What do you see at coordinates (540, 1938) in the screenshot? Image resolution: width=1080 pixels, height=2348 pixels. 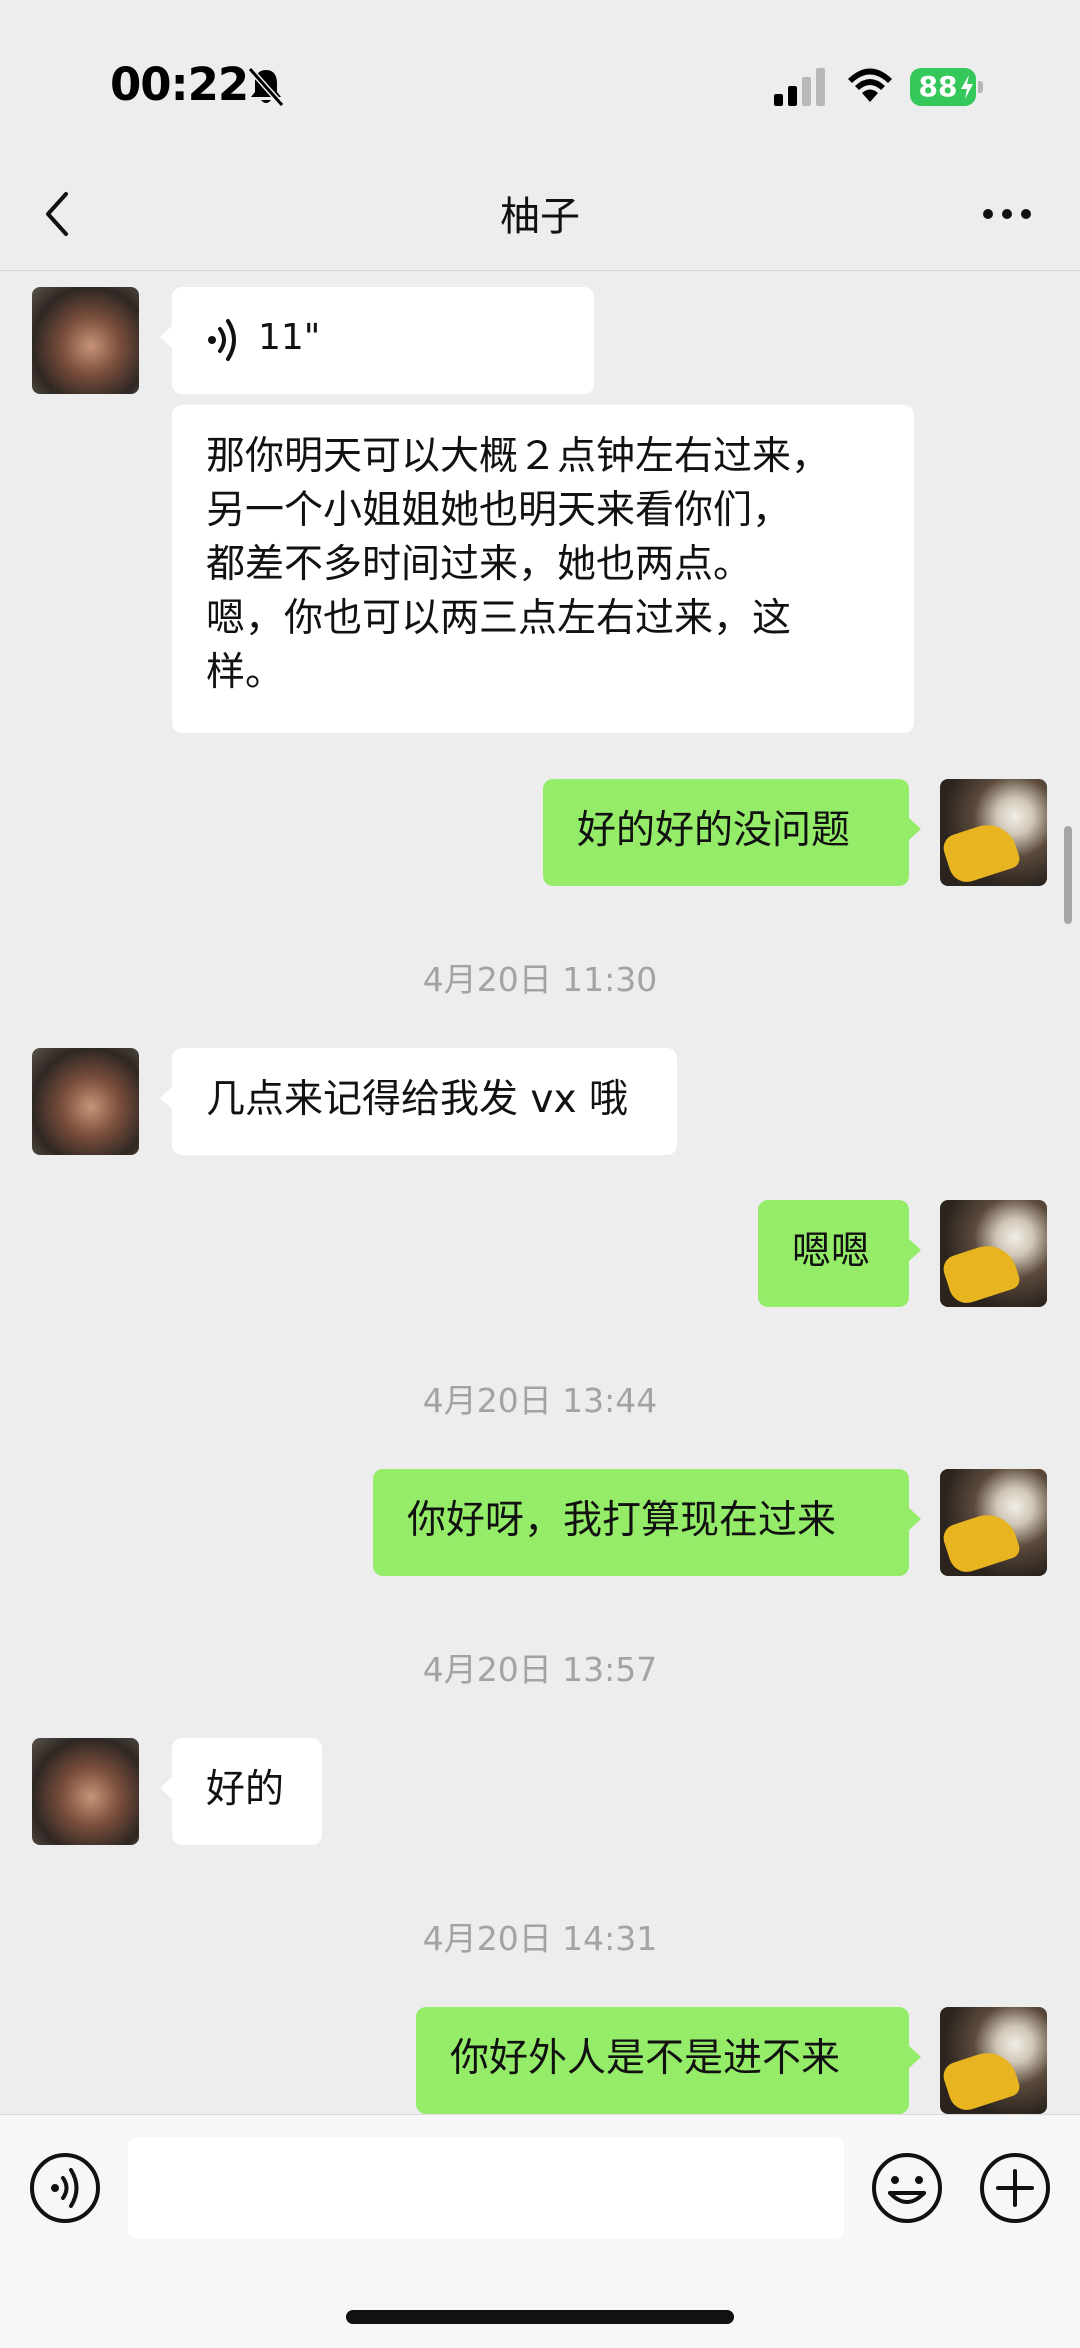 I see `message-timestamp: 4月20日 14:31` at bounding box center [540, 1938].